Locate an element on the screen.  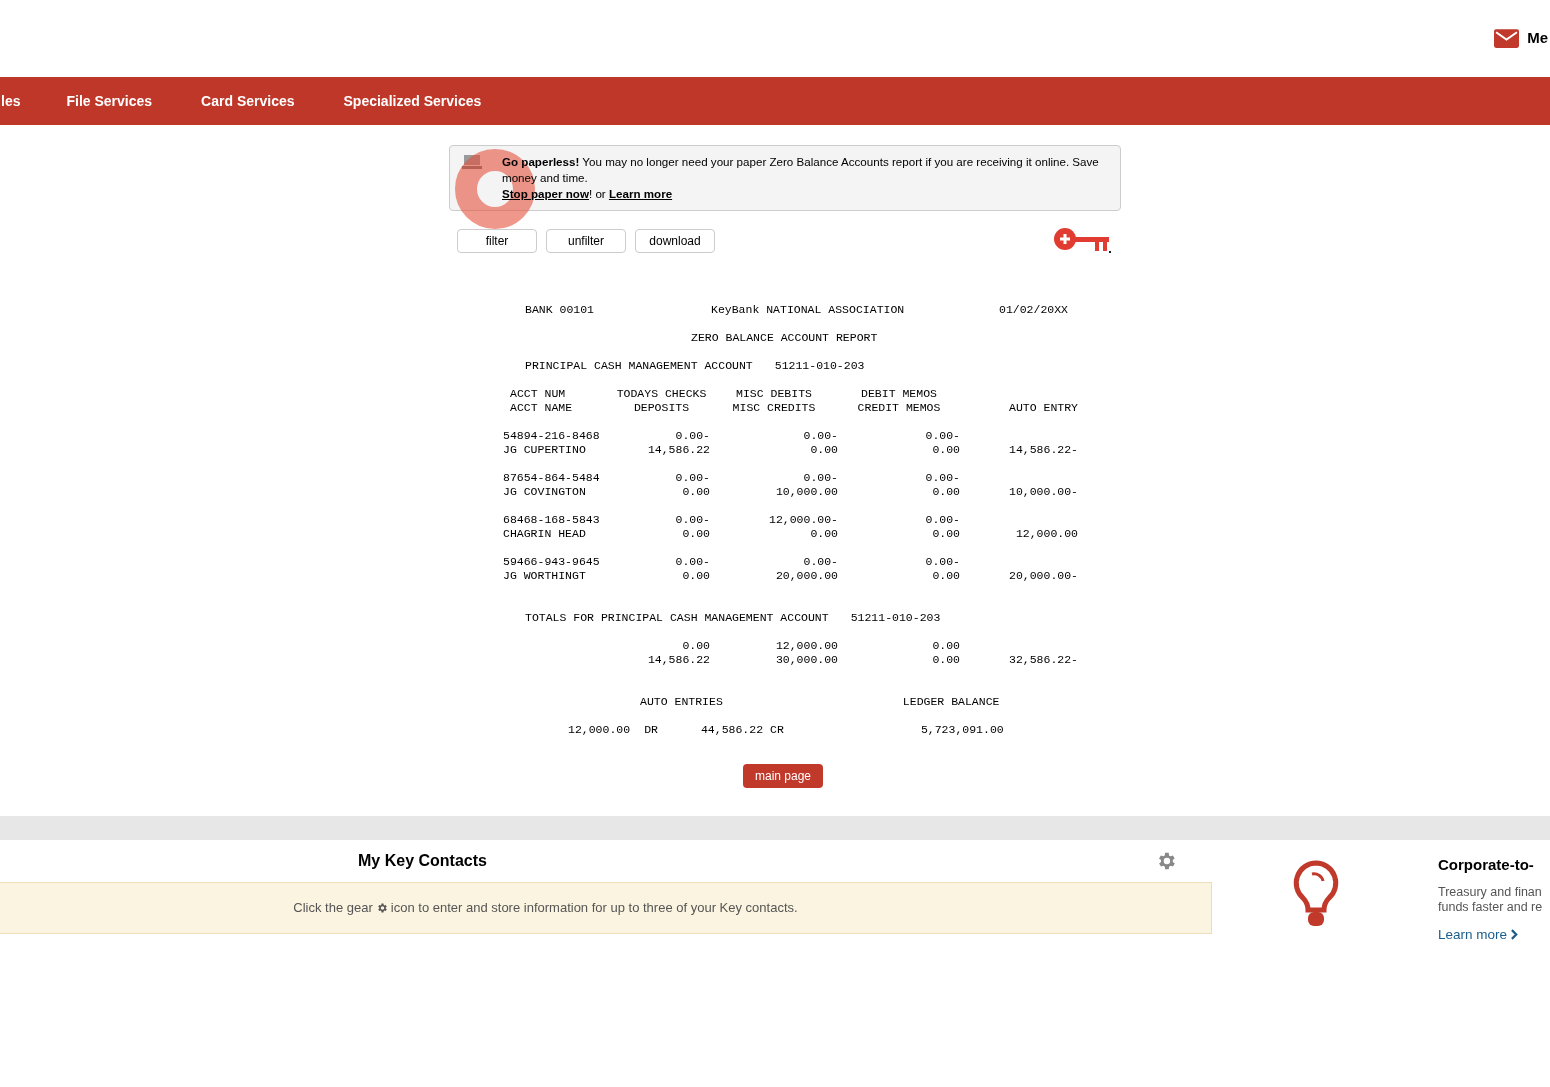
chevron-icon is located at coordinates (1515, 935).